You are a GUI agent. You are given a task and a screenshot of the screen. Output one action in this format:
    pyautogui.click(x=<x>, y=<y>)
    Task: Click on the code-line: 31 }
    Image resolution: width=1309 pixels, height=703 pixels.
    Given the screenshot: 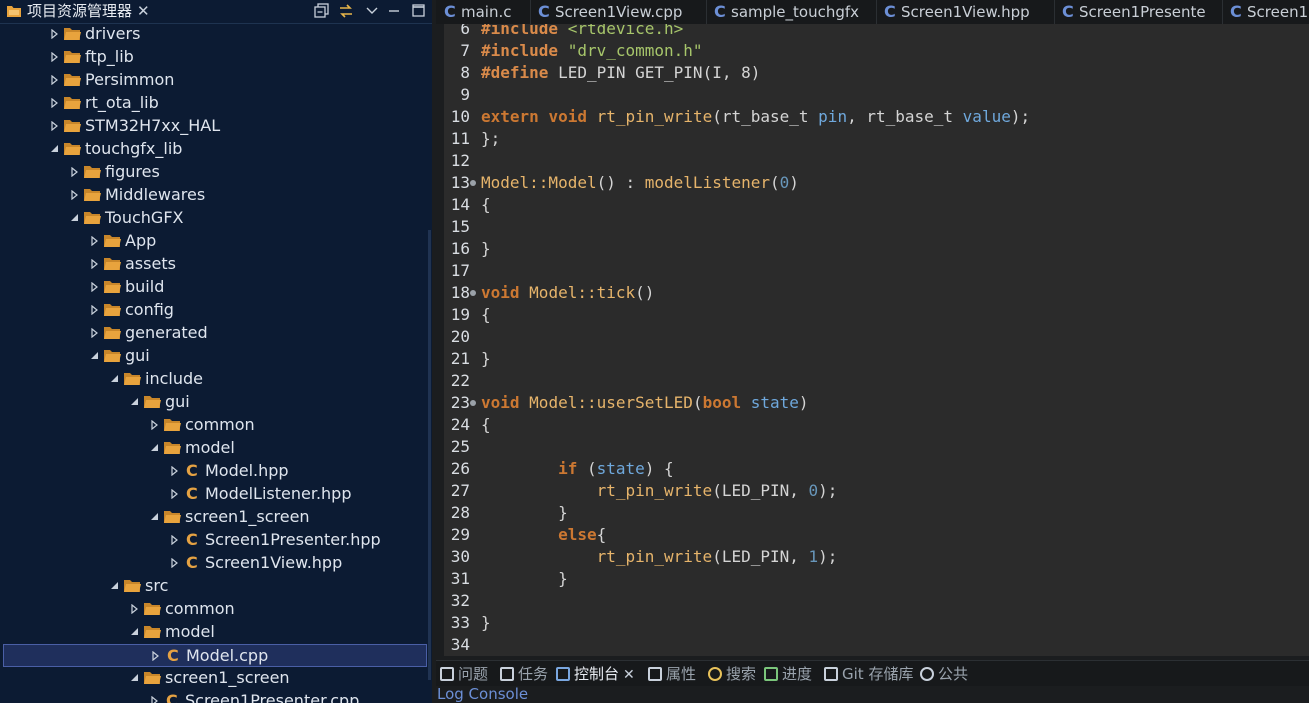 What is the action you would take?
    pyautogui.click(x=872, y=579)
    